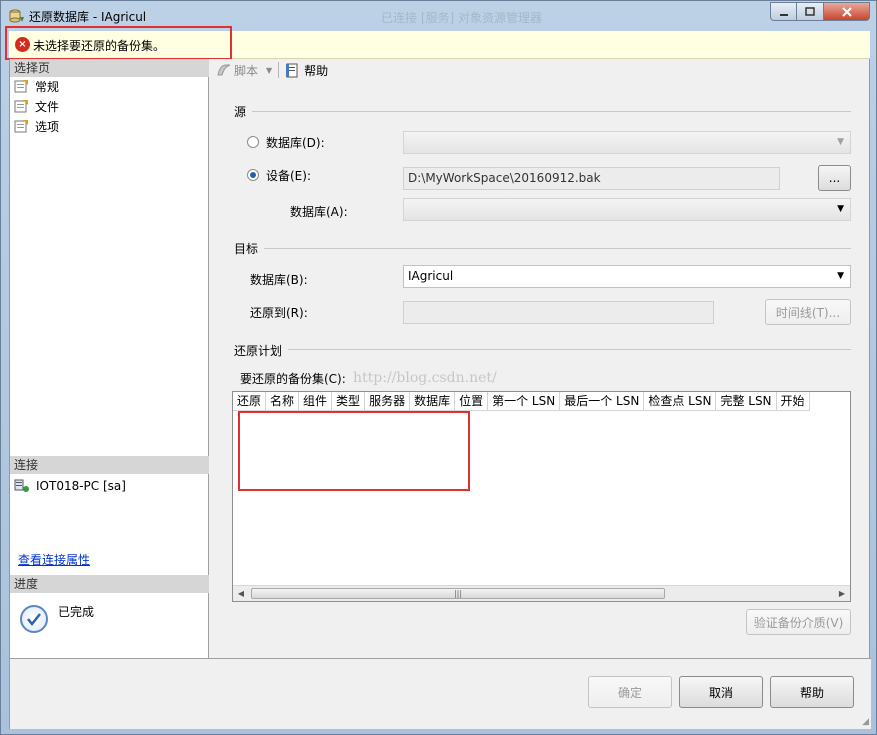 This screenshot has height=735, width=877. I want to click on source-group-label: 源, so click(243, 111).